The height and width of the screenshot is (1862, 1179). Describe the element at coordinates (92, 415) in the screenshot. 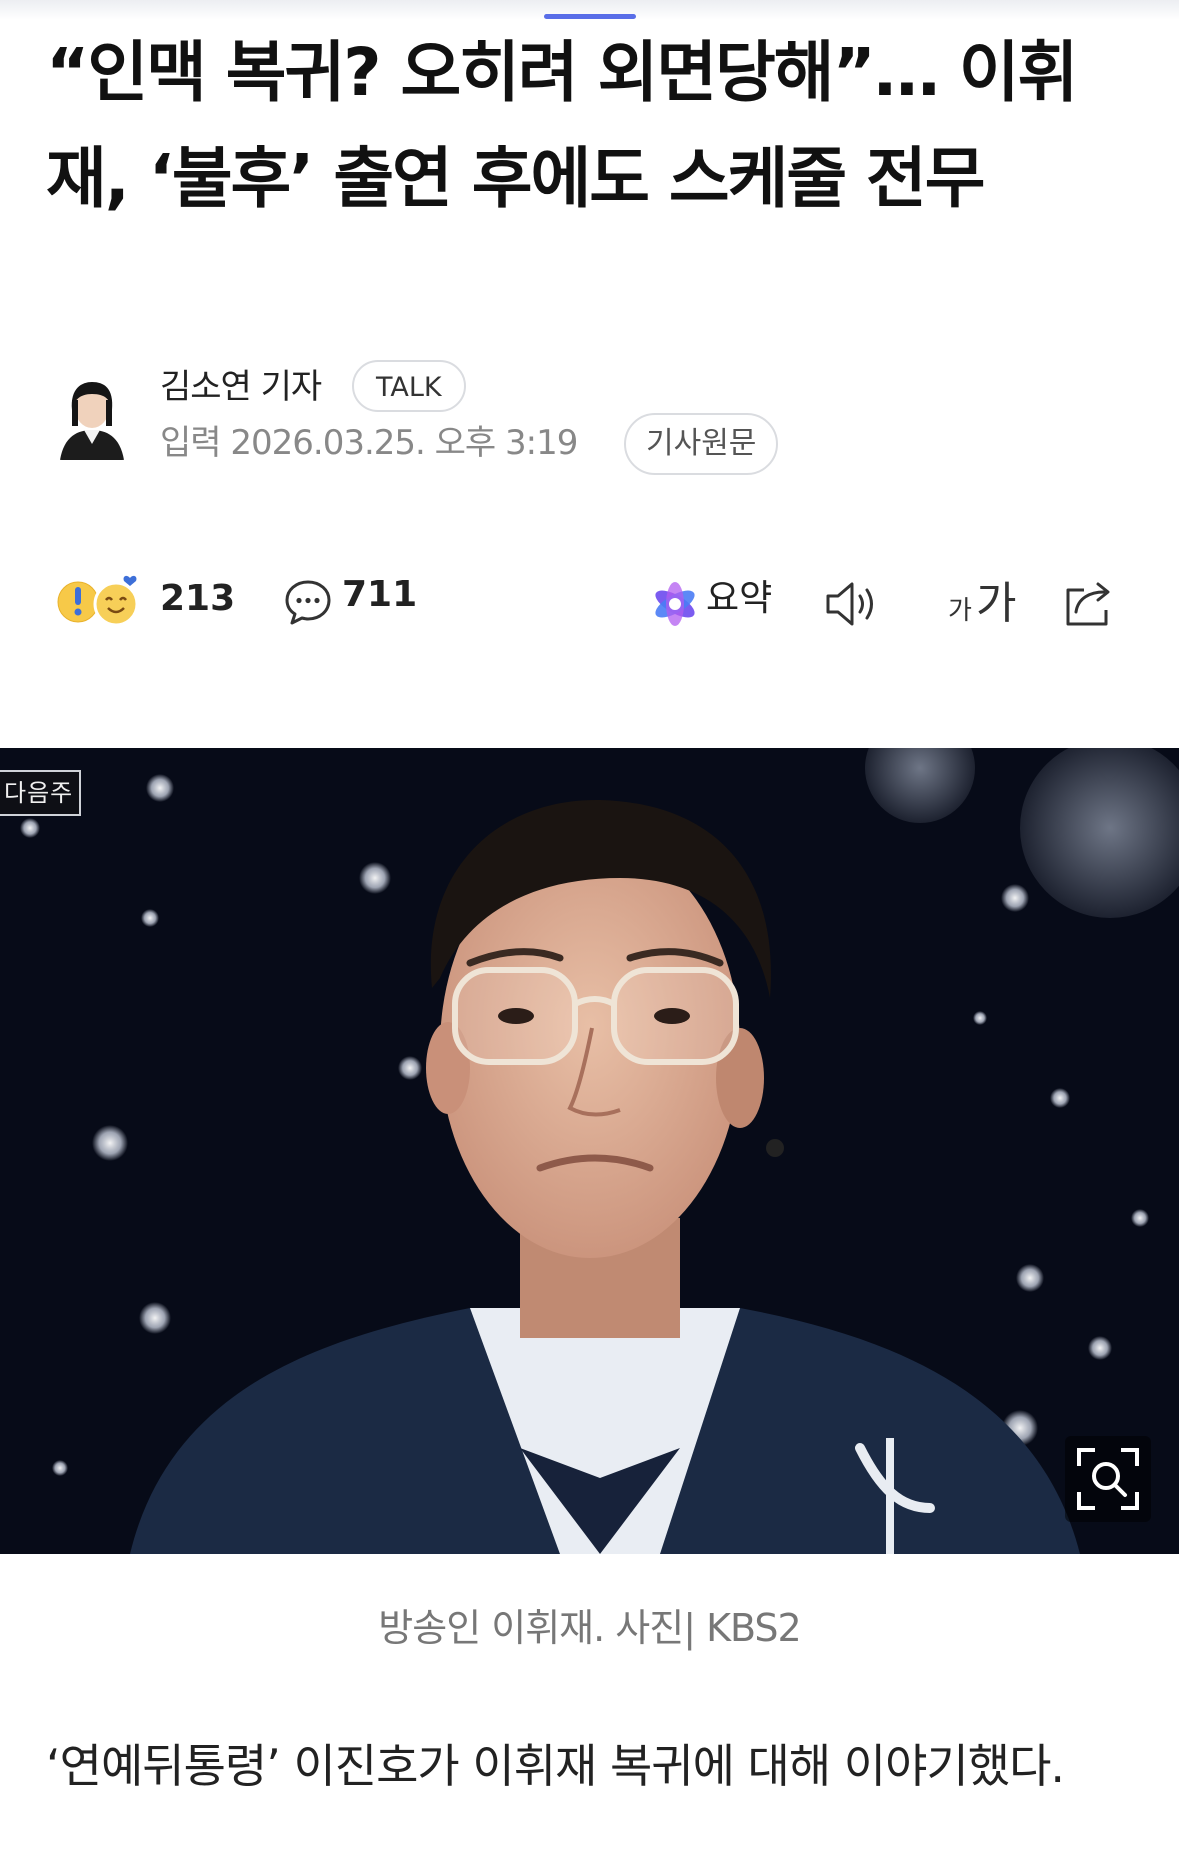

I see `author-avatar` at that location.